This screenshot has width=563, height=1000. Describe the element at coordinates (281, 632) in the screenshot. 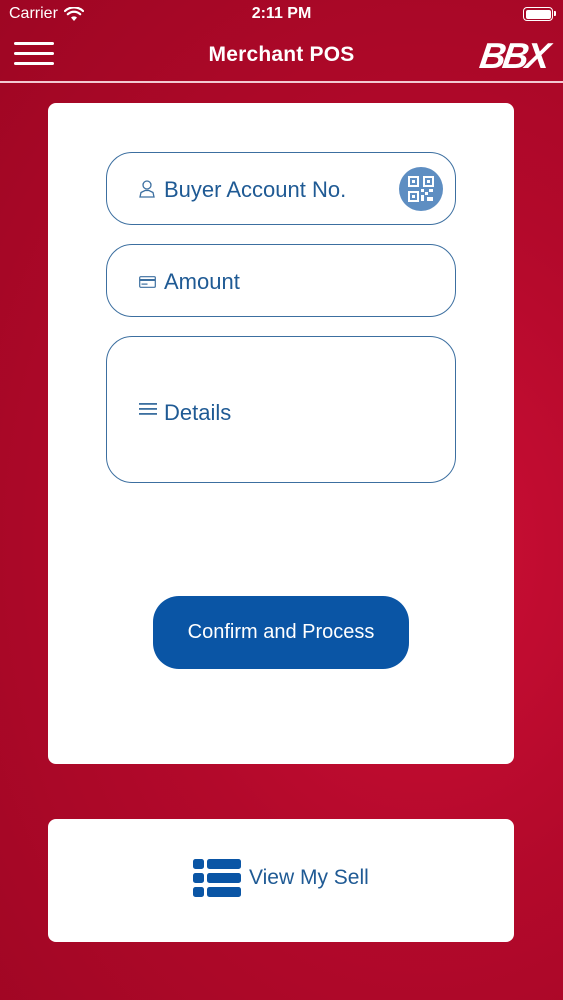

I see `confirm-process-button: Confirm and Process` at that location.